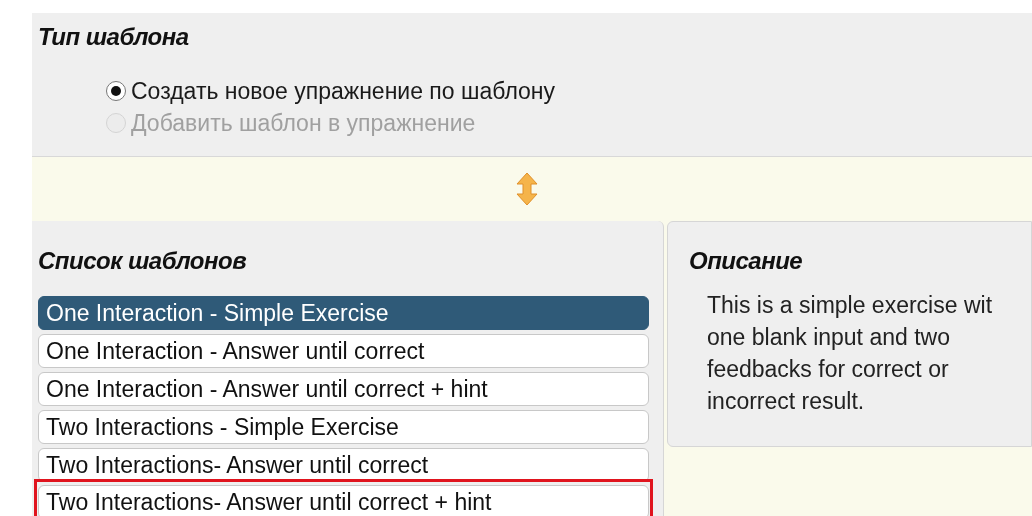  I want to click on template-list-item: Two Interactions- Answer until correct, so click(343, 465).